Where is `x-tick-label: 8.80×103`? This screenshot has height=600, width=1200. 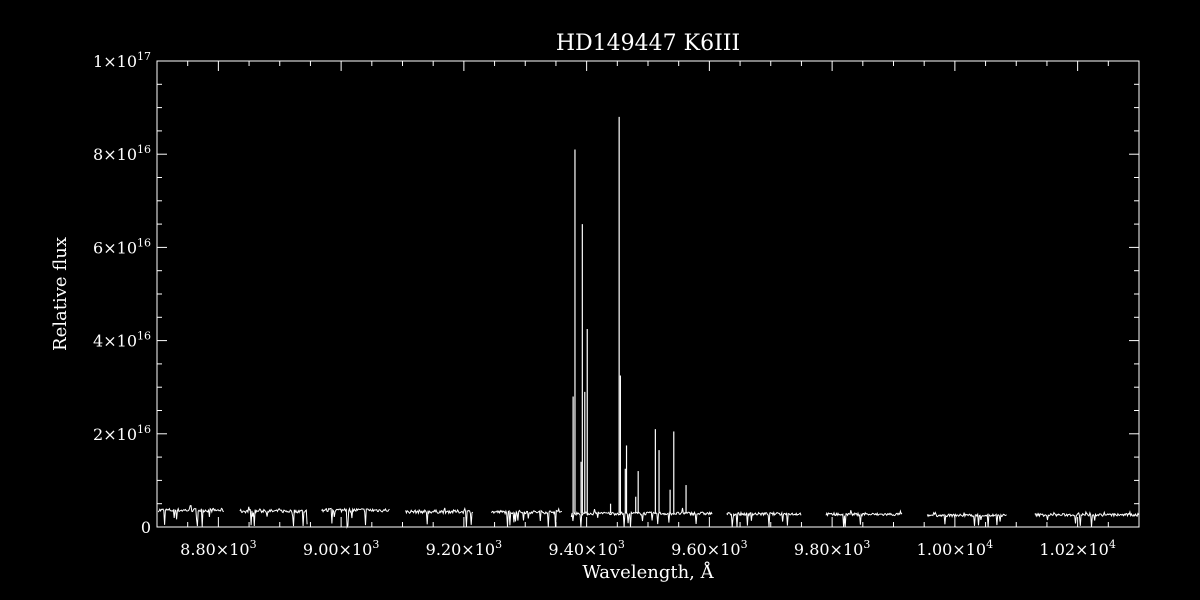
x-tick-label: 8.80×103 is located at coordinates (218, 548).